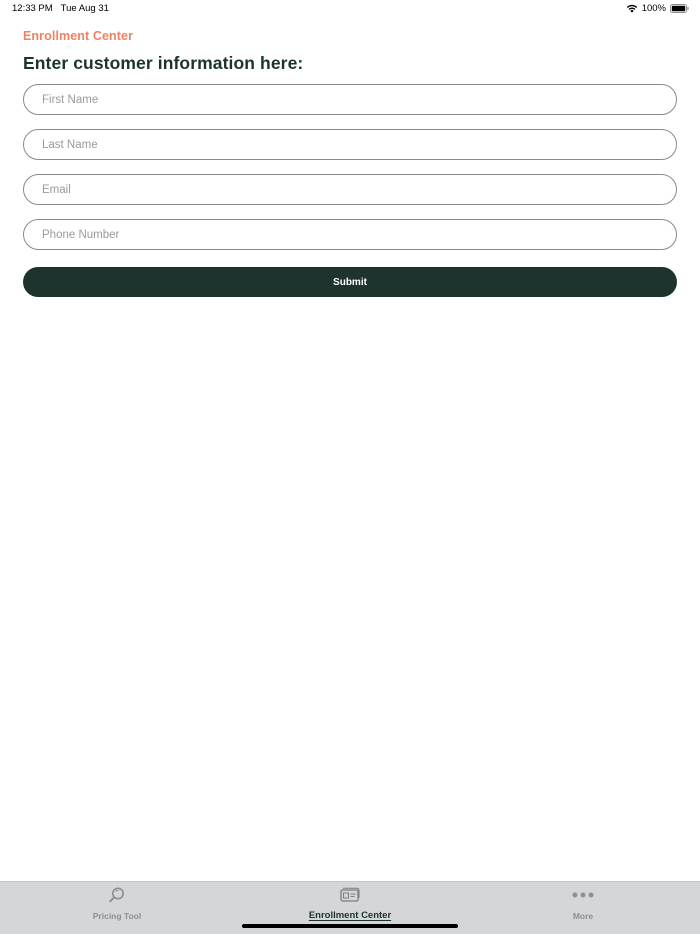 Image resolution: width=700 pixels, height=934 pixels. Describe the element at coordinates (632, 8) in the screenshot. I see `wifi-icon` at that location.